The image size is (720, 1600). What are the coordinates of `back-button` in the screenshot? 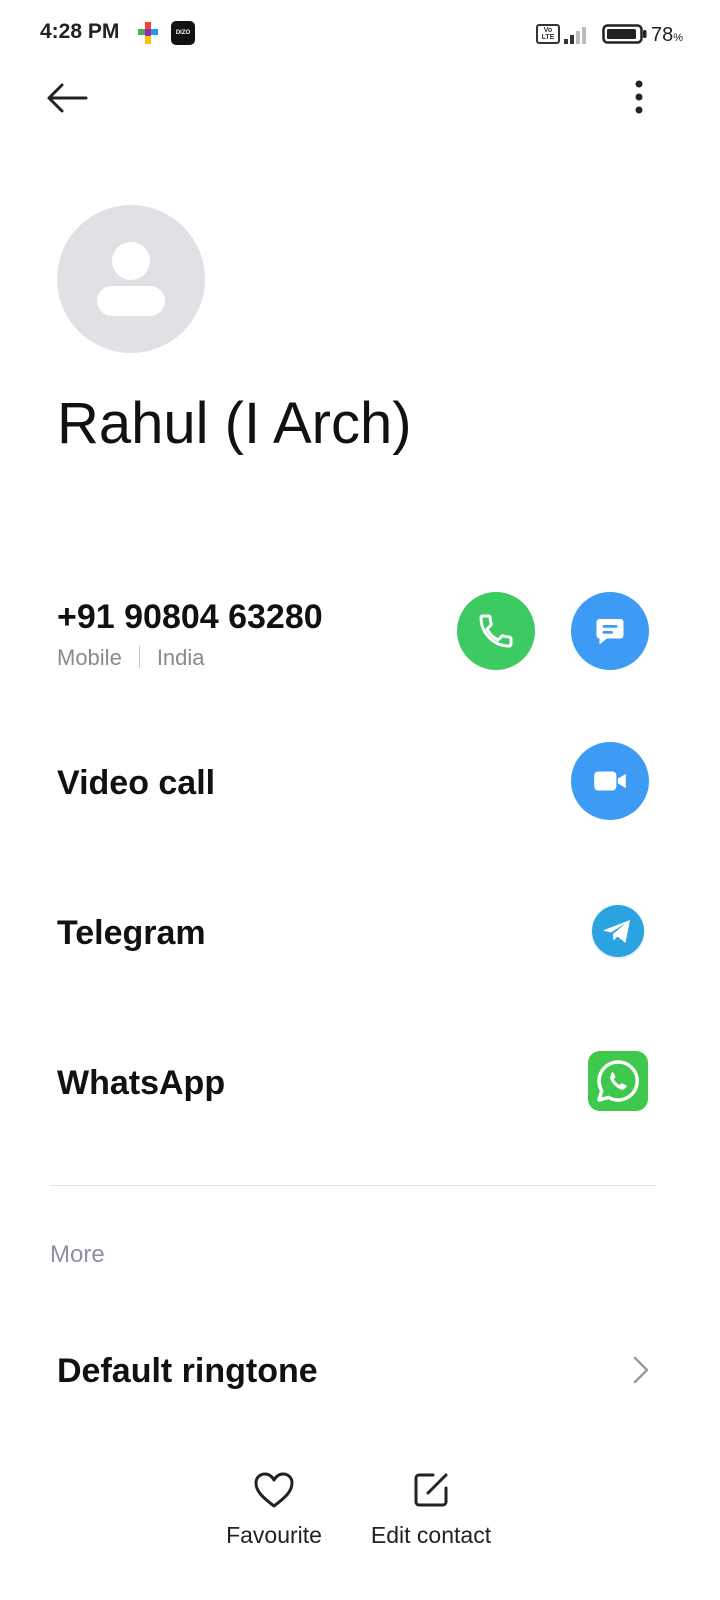 It's located at (67, 98).